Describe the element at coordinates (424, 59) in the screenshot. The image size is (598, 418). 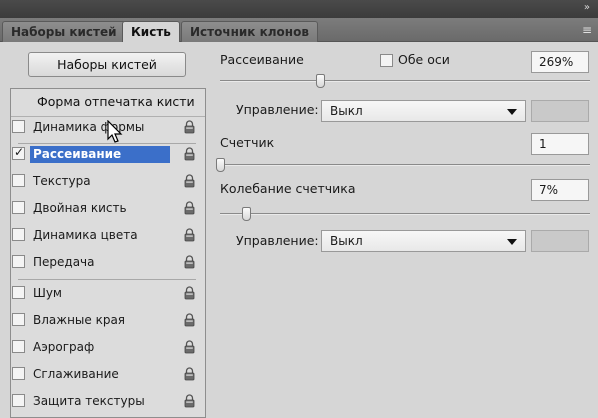
I see `both-axes-label: Обе оси` at that location.